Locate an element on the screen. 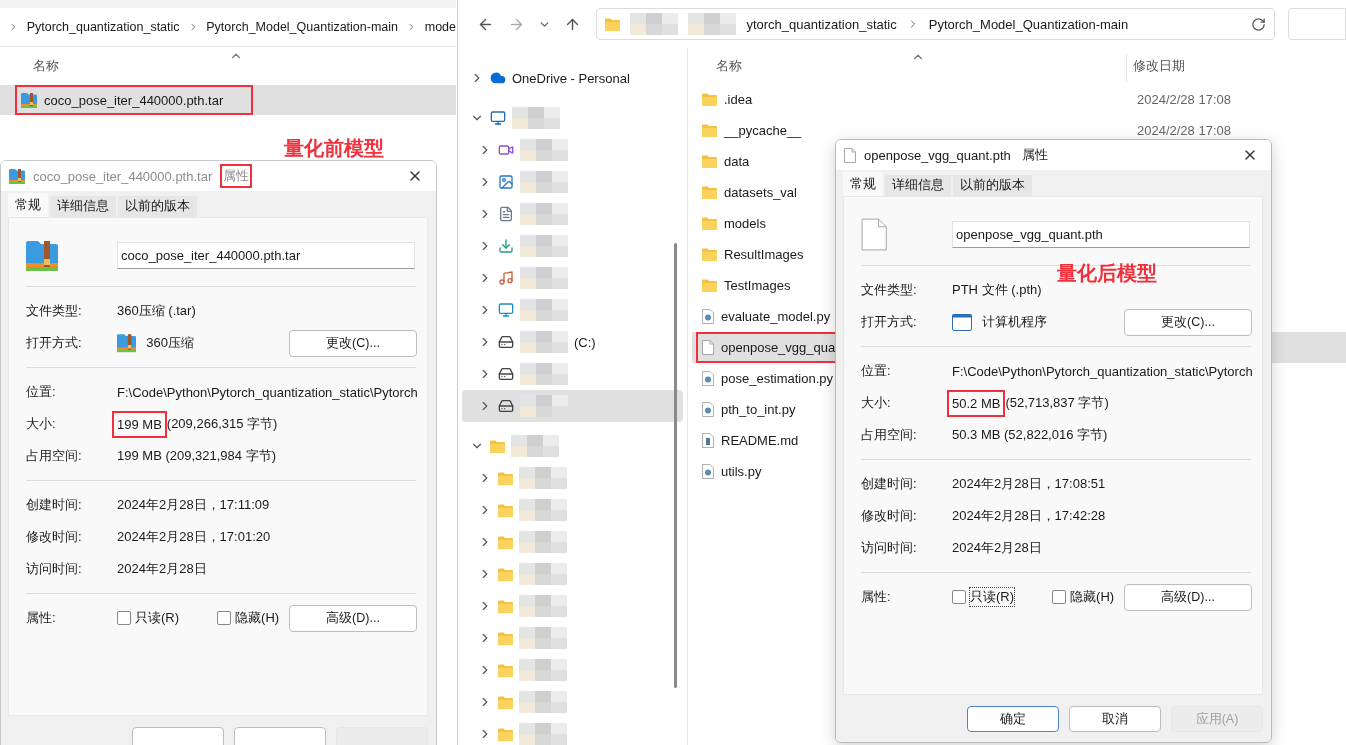 This screenshot has width=1346, height=745. file-name: coco_pose_iter_440000.pth.tar is located at coordinates (134, 100).